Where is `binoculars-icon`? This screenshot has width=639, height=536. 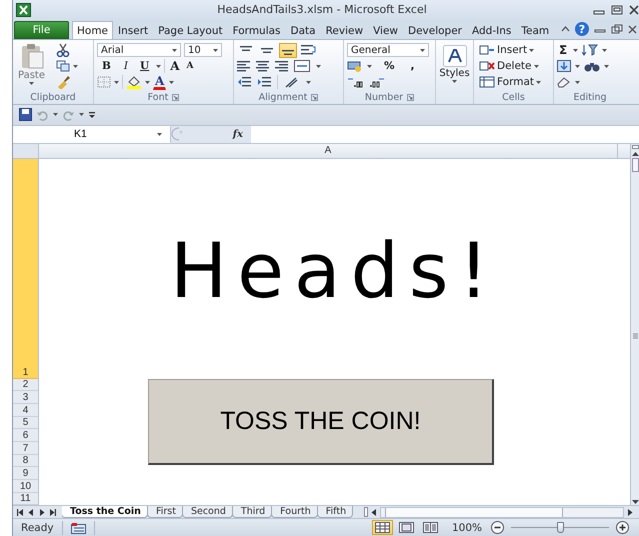 binoculars-icon is located at coordinates (592, 66).